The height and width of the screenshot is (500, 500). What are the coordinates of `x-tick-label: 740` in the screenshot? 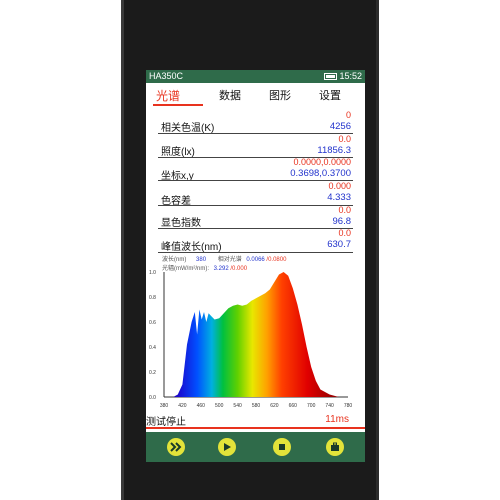 It's located at (329, 406).